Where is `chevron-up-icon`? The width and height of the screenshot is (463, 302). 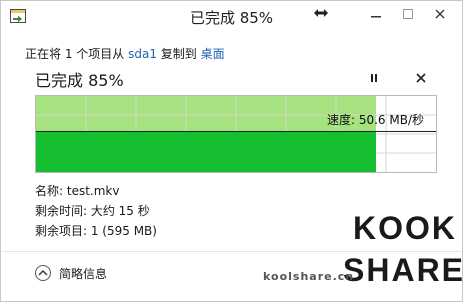
chevron-up-icon is located at coordinates (43, 273).